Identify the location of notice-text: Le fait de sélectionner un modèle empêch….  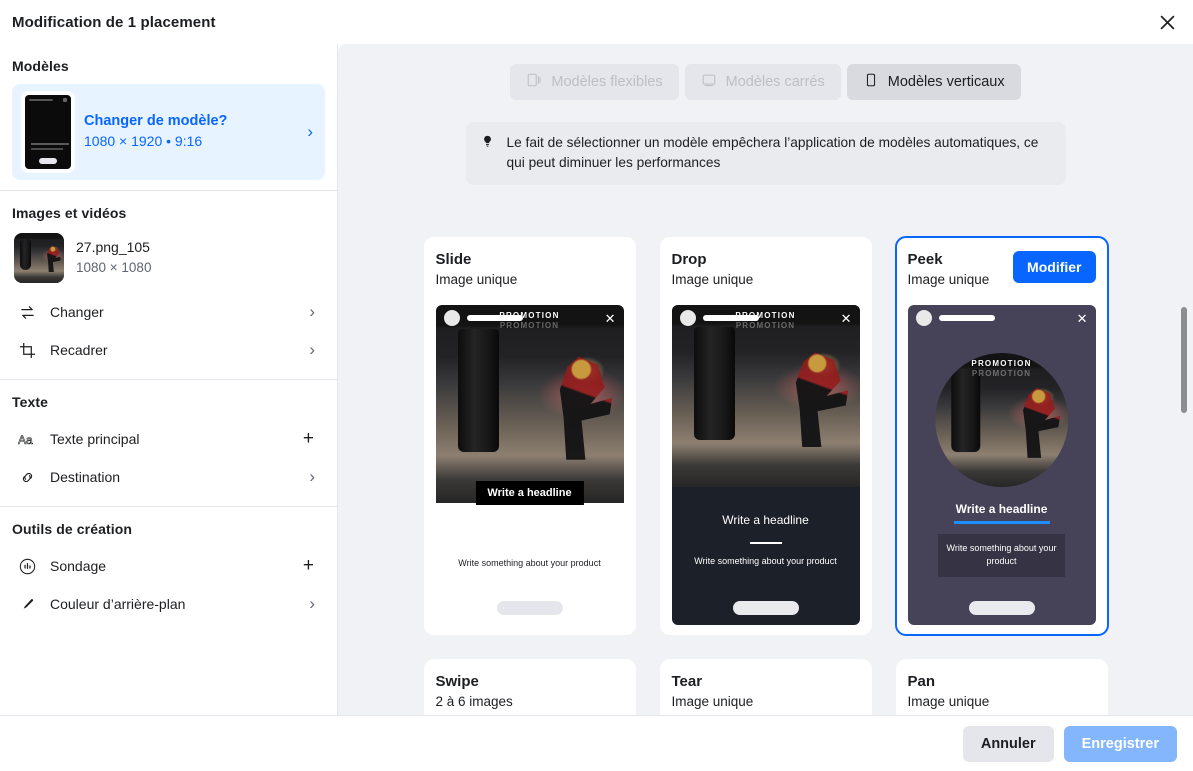
(772, 152).